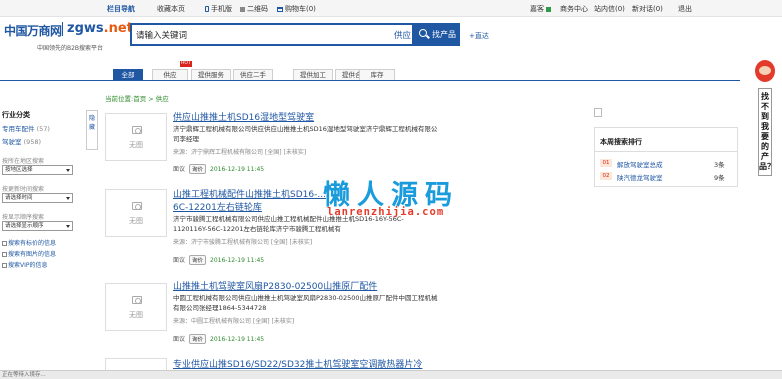  I want to click on help-banner: 找不到我要的产品？, so click(765, 140).